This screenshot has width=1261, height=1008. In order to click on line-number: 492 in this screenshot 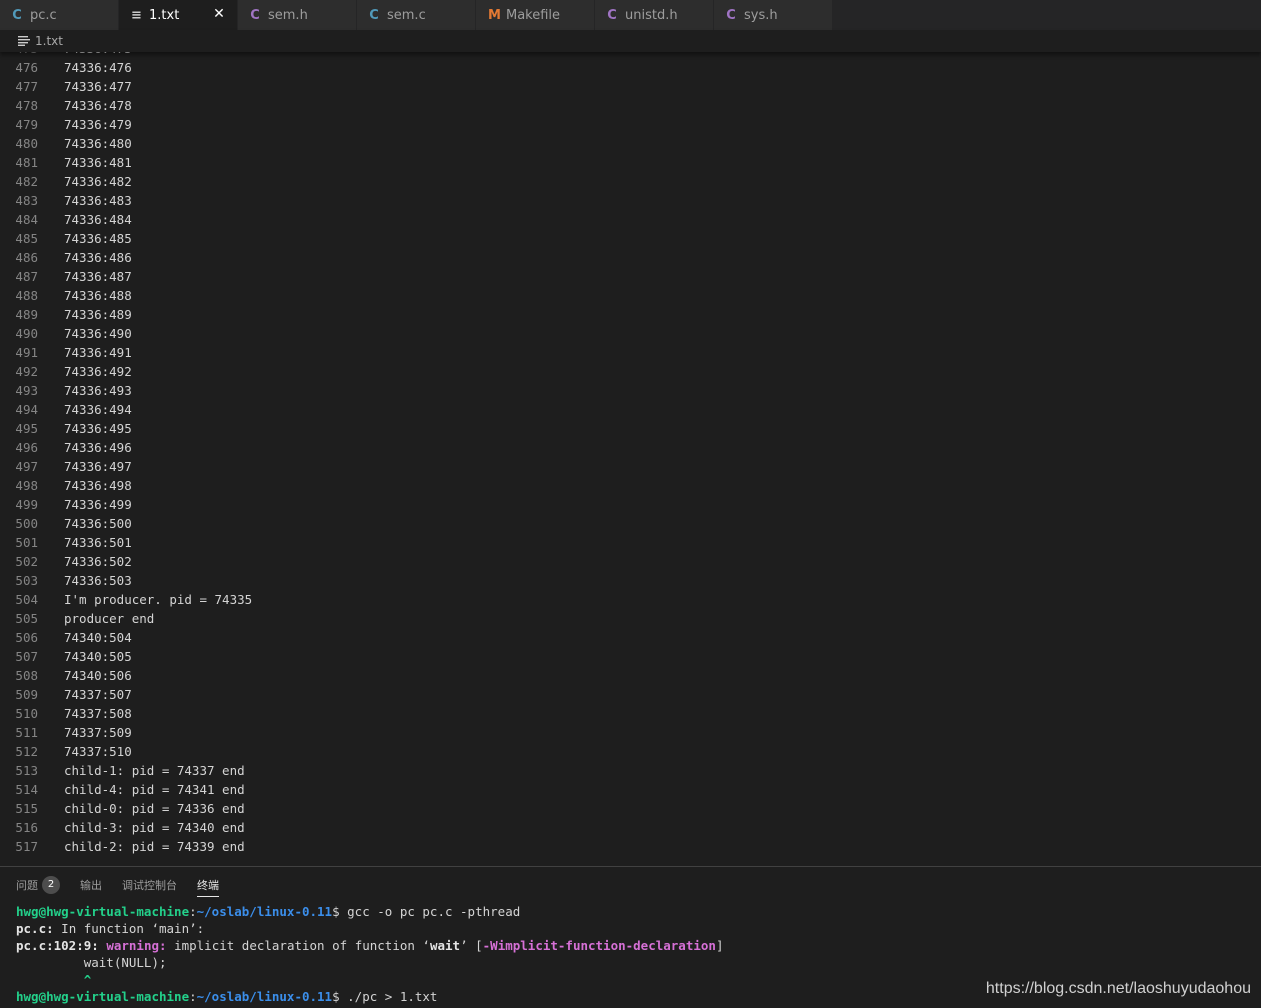, I will do `click(26, 371)`.